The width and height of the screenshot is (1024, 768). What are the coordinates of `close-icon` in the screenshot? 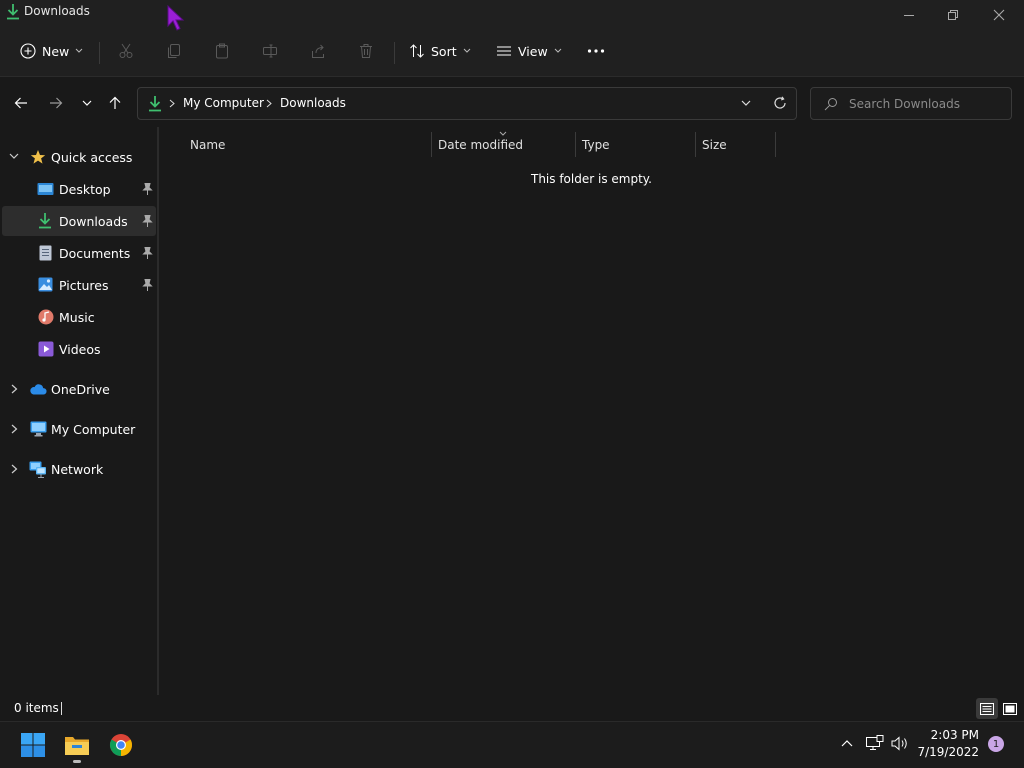 It's located at (999, 15).